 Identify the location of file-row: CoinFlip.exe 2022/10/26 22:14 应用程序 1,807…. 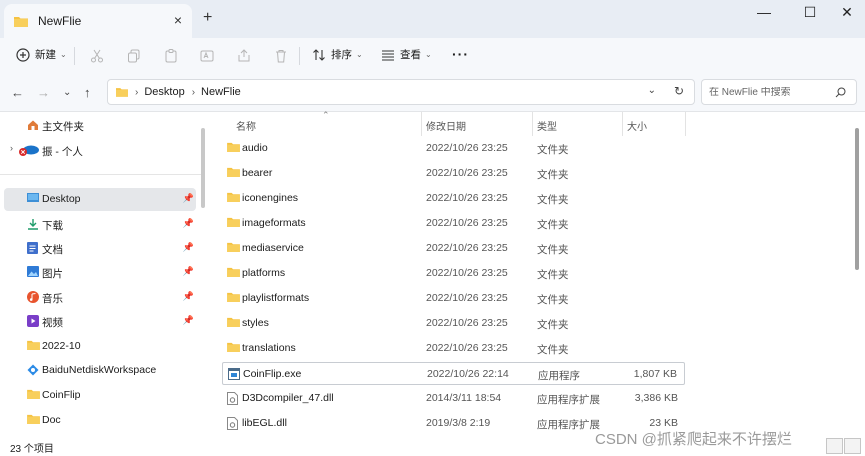
(453, 373).